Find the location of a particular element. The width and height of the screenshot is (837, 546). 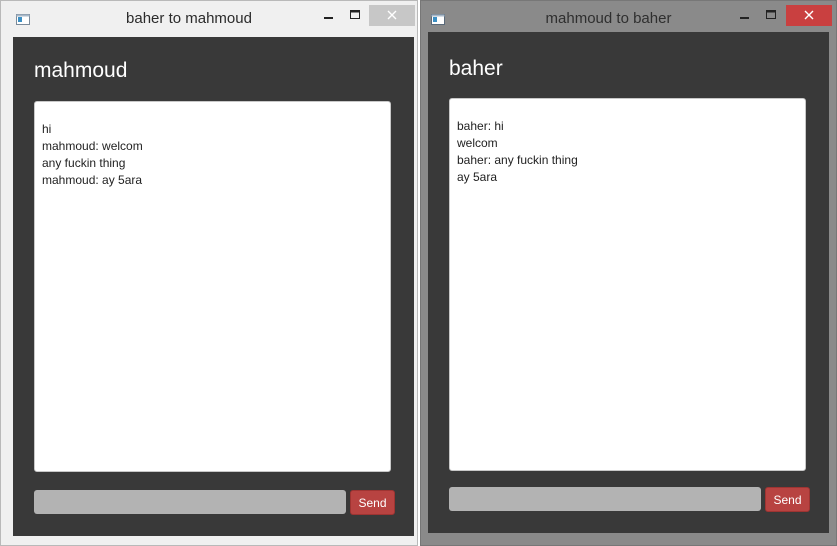

peer-name: baher is located at coordinates (476, 68).